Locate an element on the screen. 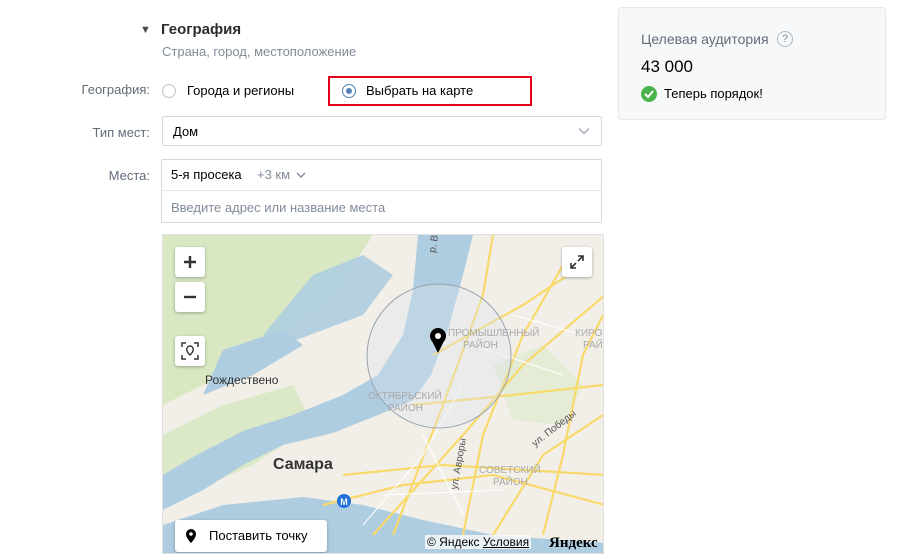 The height and width of the screenshot is (554, 900). put-point-label: Поставить точку is located at coordinates (258, 535).